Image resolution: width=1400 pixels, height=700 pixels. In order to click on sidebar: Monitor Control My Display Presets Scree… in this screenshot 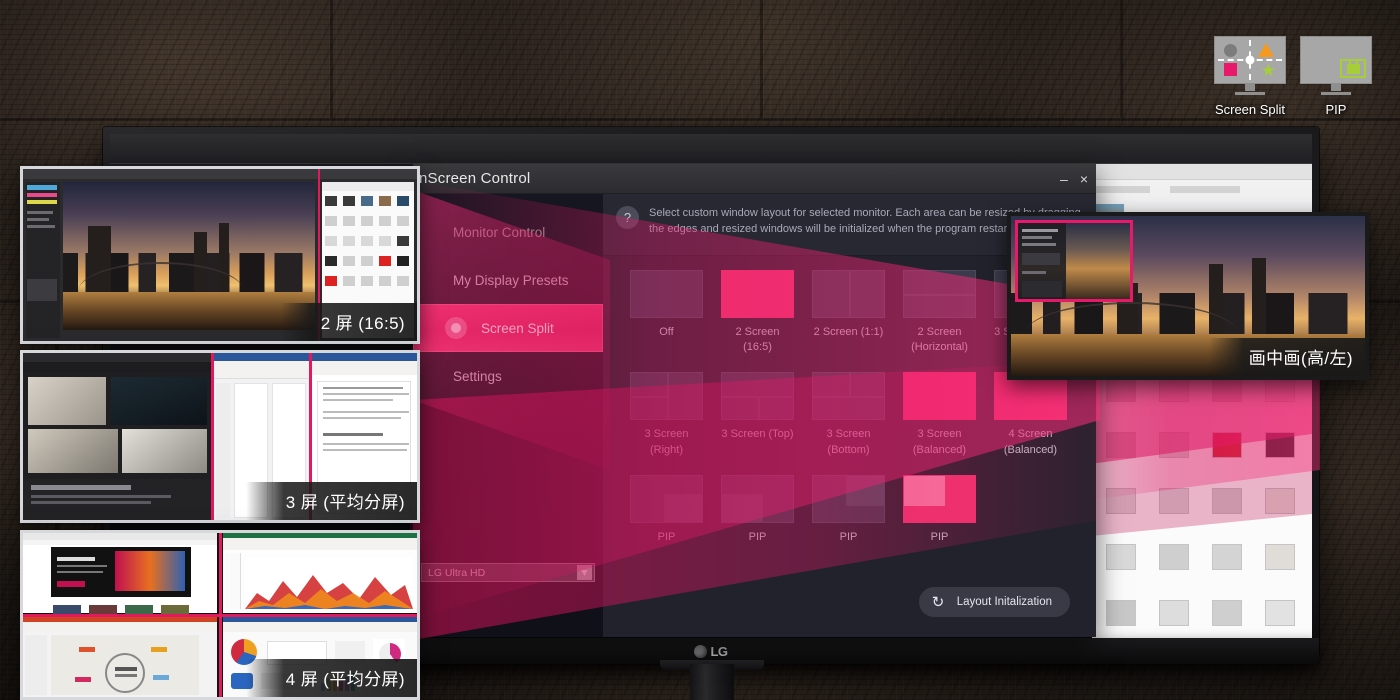, I will do `click(508, 415)`.